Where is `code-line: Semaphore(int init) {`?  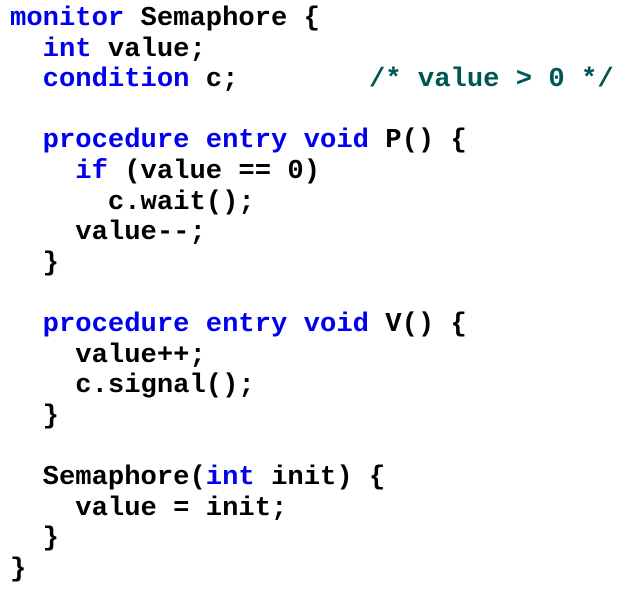
code-line: Semaphore(int init) { is located at coordinates (312, 477).